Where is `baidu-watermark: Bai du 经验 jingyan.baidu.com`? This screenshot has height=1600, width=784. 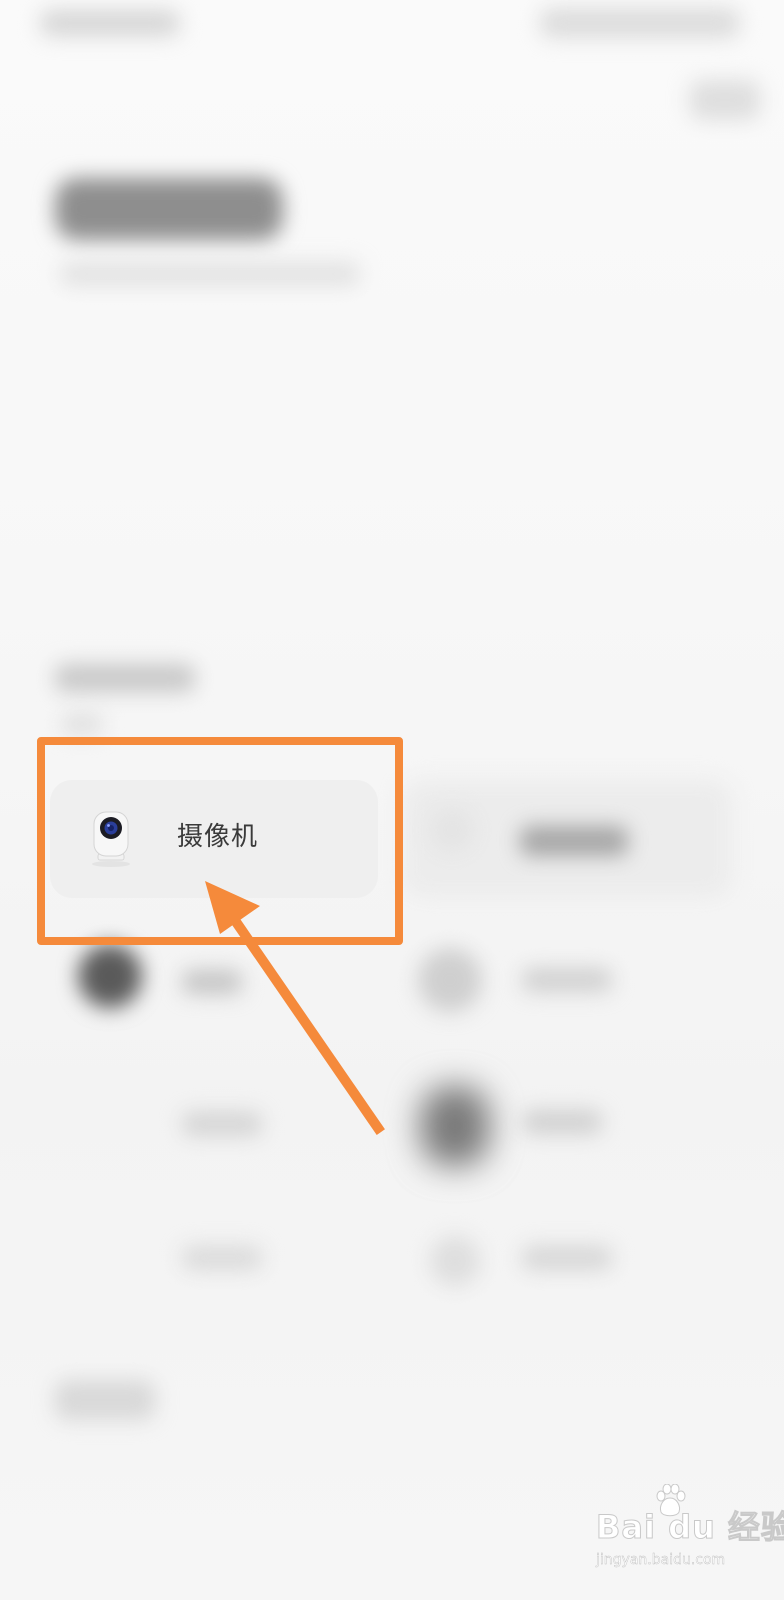
baidu-watermark: Bai du 经验 jingyan.baidu.com is located at coordinates (690, 1534).